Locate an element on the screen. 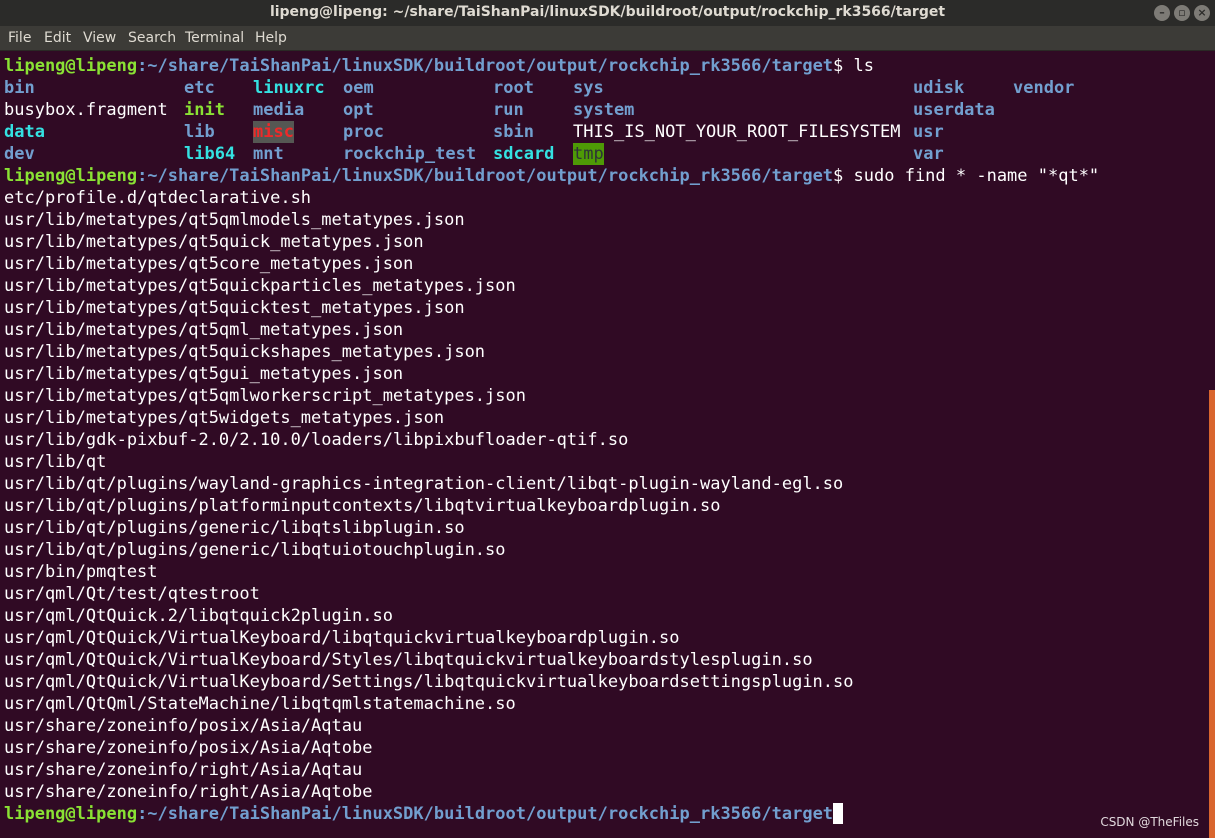 Image resolution: width=1215 pixels, height=838 pixels. watermark: CSDN @TheFiles is located at coordinates (1149, 822).